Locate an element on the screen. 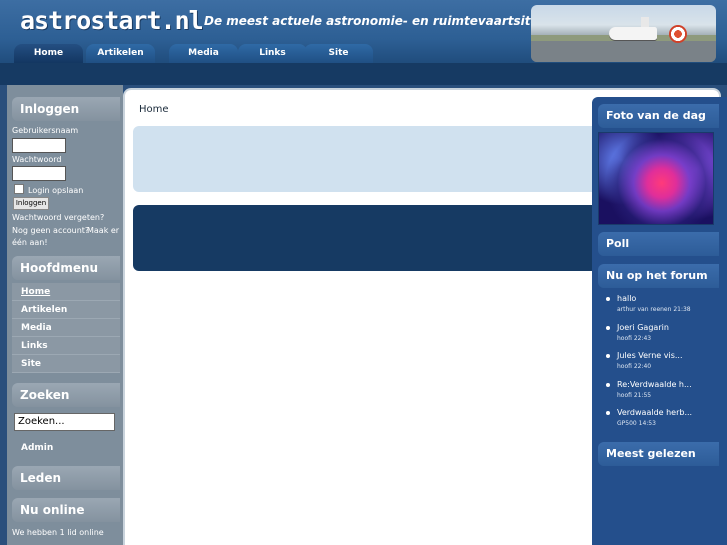 This screenshot has width=727, height=545. mainmenu-item-links: Links is located at coordinates (66, 346).